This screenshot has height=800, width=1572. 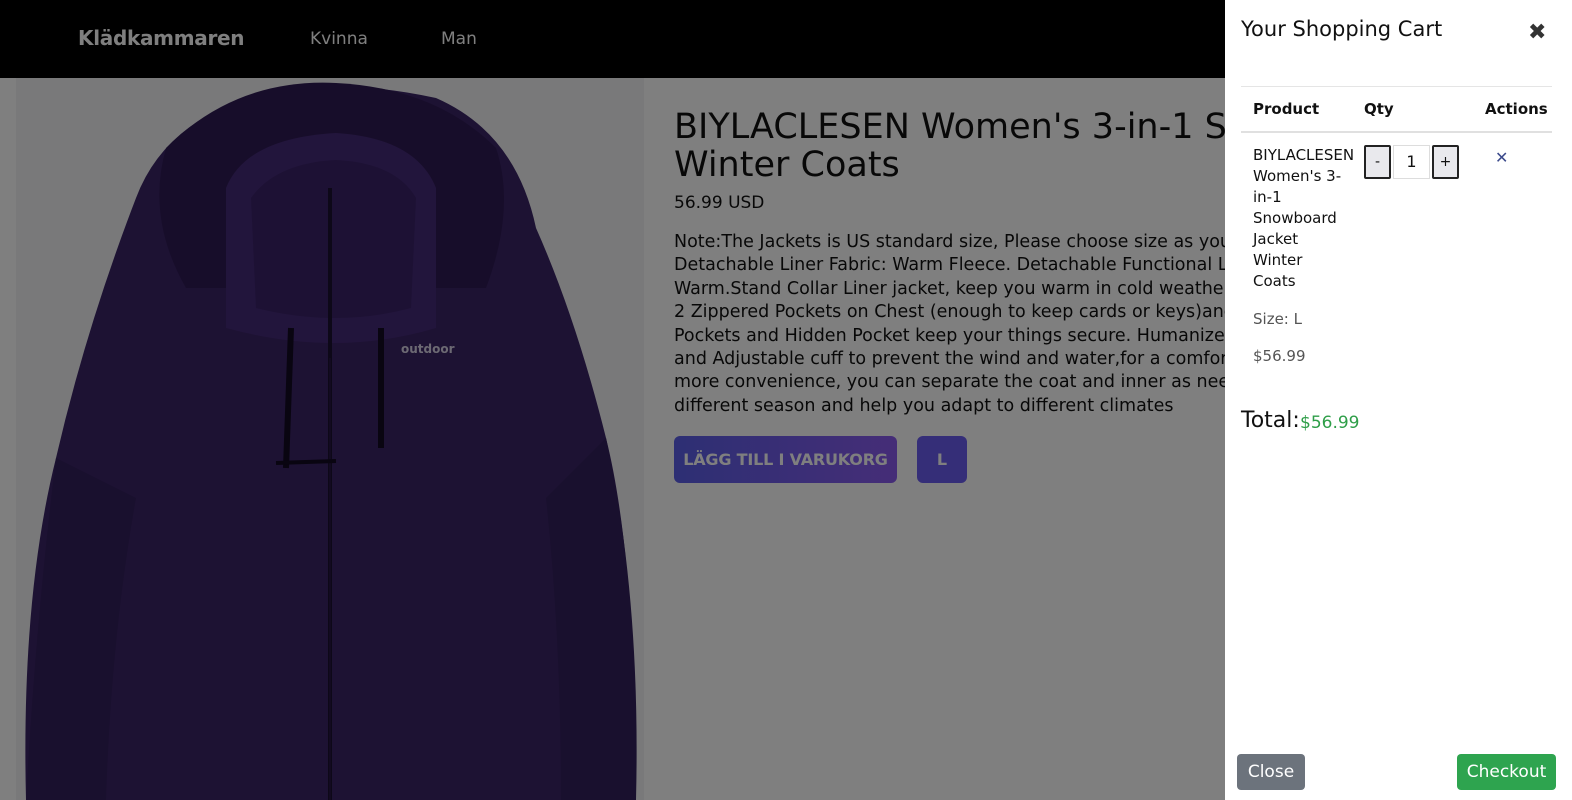 What do you see at coordinates (1506, 772) in the screenshot?
I see `checkout-button: Checkout` at bounding box center [1506, 772].